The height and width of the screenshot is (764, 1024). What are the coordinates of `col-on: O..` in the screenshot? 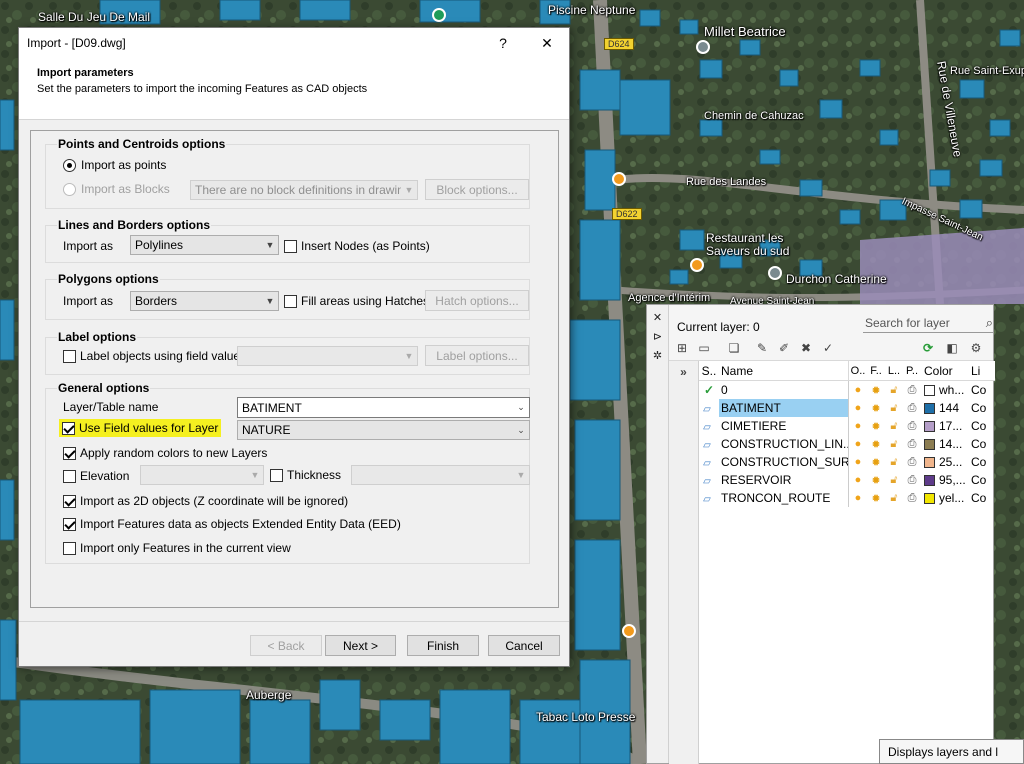 It's located at (858, 371).